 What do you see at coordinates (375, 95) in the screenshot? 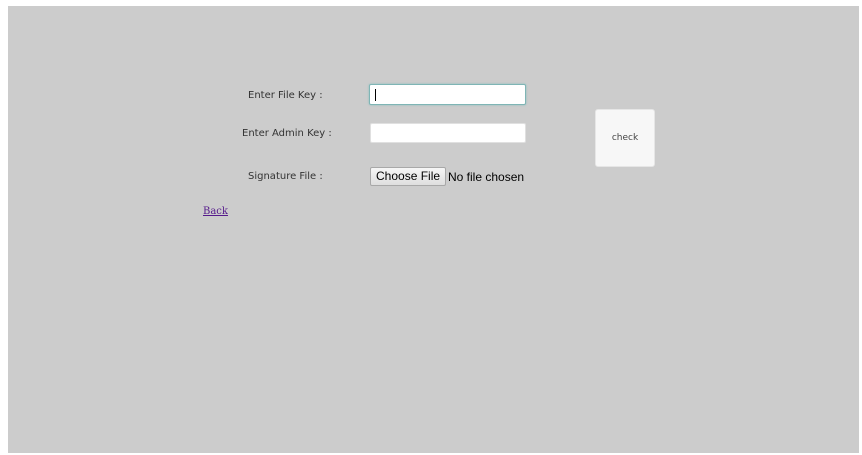
I see `text-caret` at bounding box center [375, 95].